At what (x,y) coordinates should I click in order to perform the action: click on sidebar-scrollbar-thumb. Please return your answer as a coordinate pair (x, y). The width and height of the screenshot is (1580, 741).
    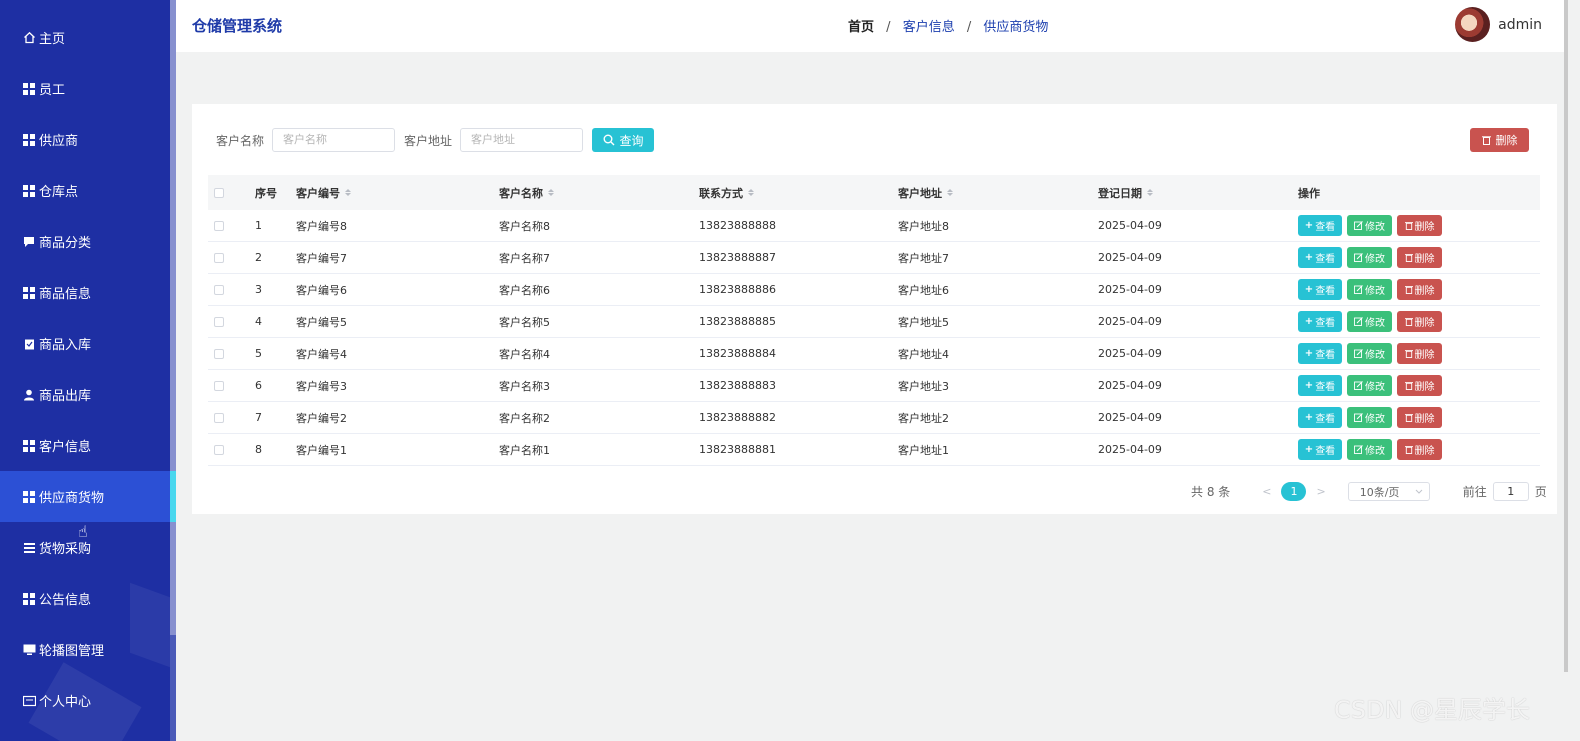
    Looking at the image, I should click on (173, 317).